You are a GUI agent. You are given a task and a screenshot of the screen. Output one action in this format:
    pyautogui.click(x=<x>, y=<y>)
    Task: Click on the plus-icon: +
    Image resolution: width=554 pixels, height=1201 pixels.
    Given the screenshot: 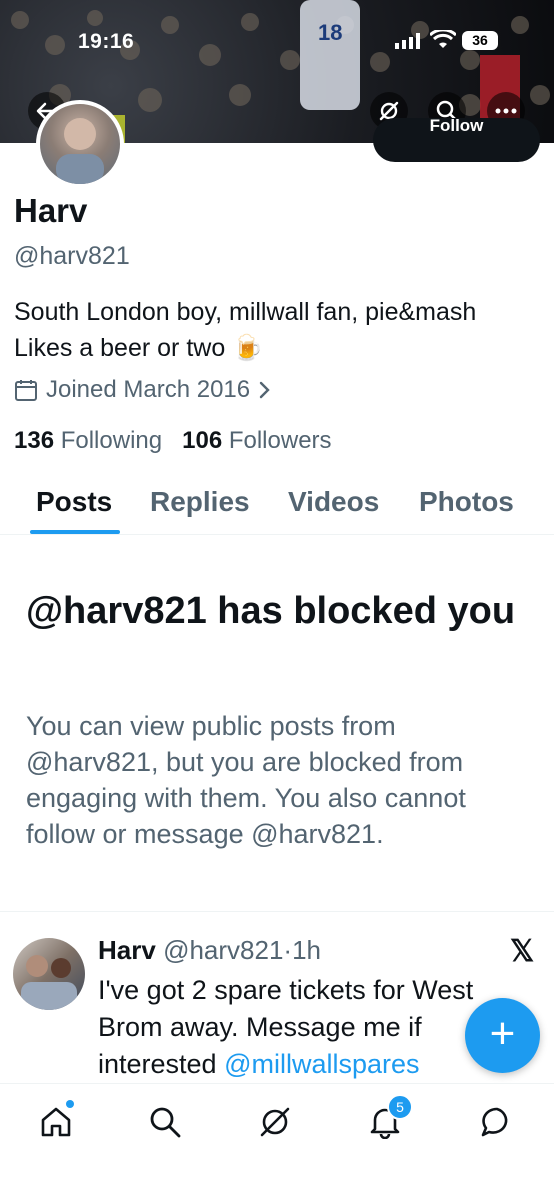 What is the action you would take?
    pyautogui.click(x=502, y=1033)
    